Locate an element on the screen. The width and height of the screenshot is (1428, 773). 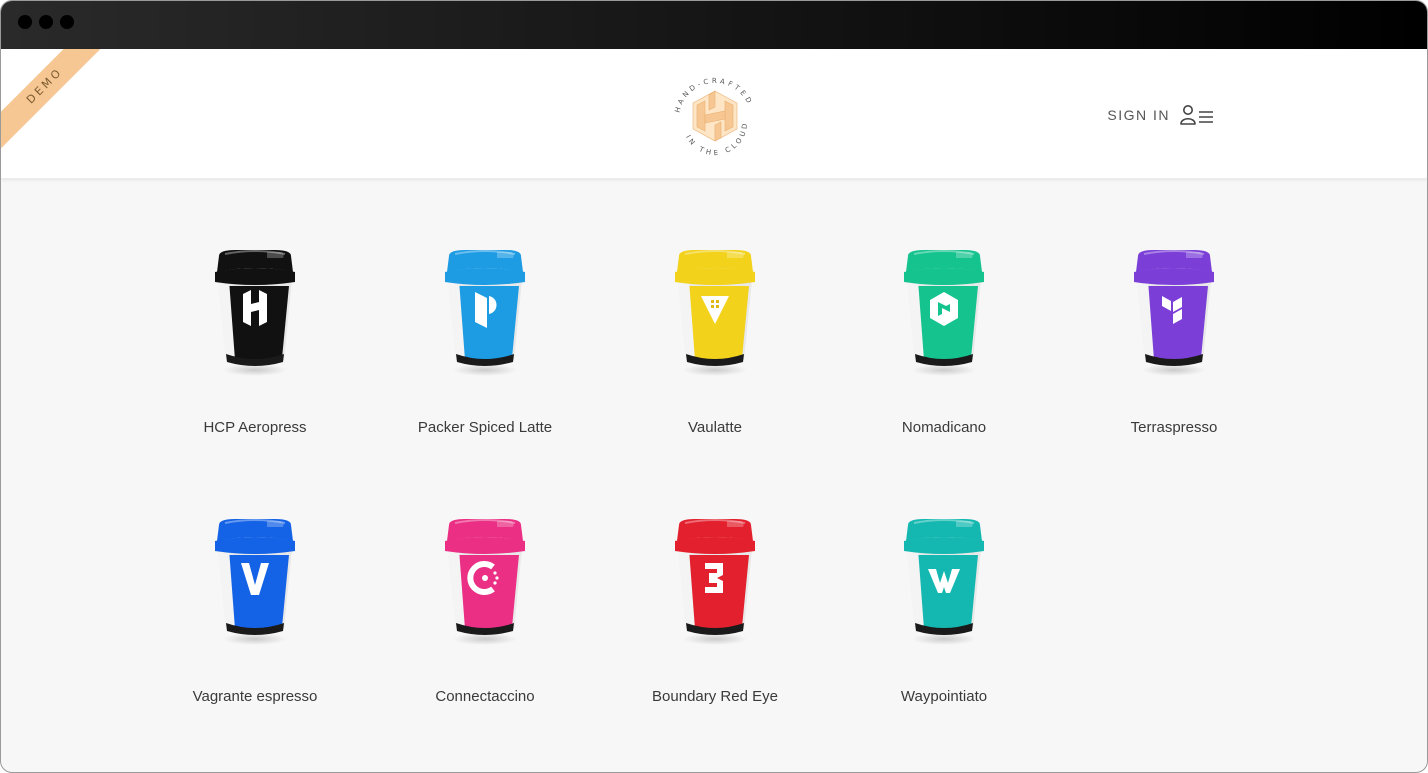
product-card: Connectaccino is located at coordinates (485, 611).